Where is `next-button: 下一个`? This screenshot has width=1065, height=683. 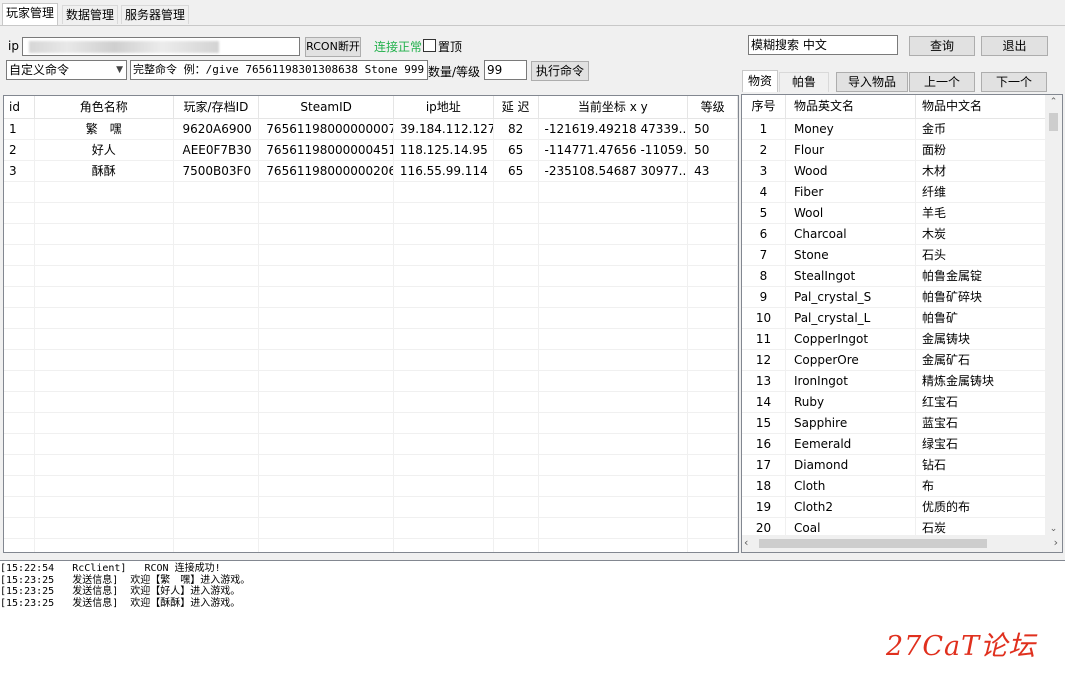
next-button: 下一个 is located at coordinates (1014, 82).